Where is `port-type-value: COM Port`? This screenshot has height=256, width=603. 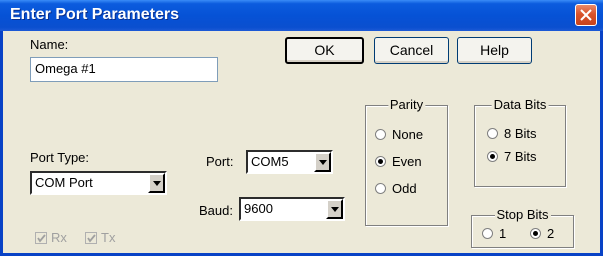
port-type-value: COM Port is located at coordinates (64, 182).